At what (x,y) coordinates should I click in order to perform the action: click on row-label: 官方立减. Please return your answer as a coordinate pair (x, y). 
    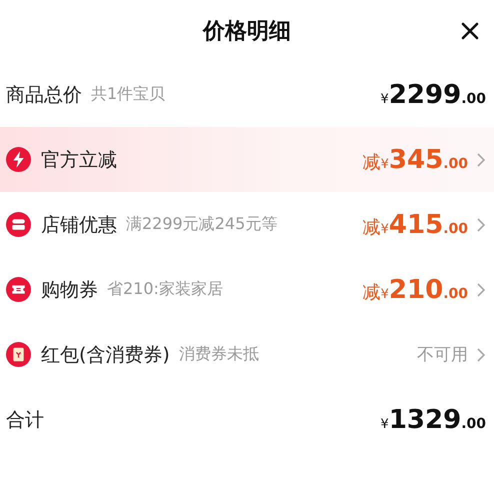
    Looking at the image, I should click on (79, 160).